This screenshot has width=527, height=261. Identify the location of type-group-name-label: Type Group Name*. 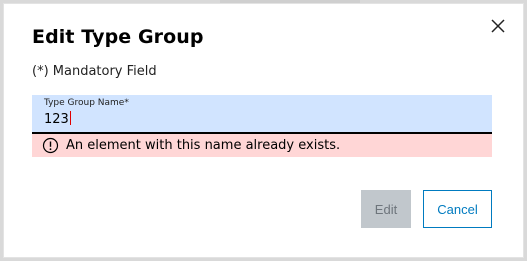
(86, 103).